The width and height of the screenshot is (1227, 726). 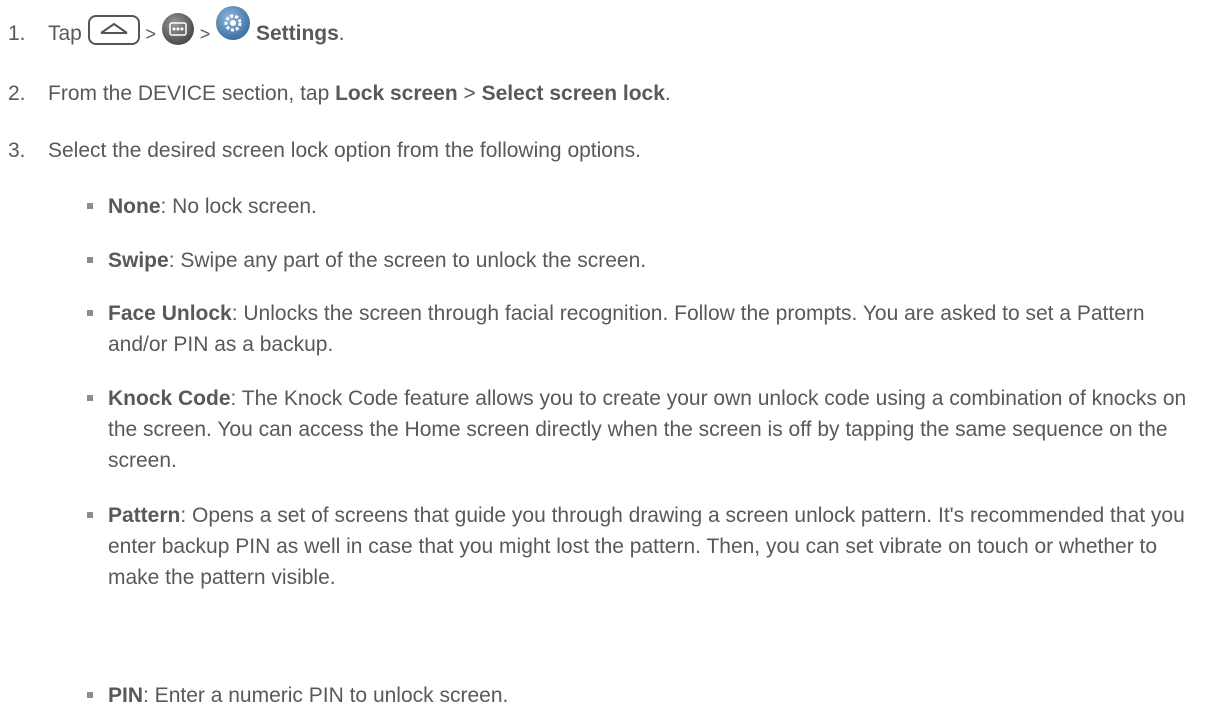 I want to click on step-text: >, so click(x=469, y=93).